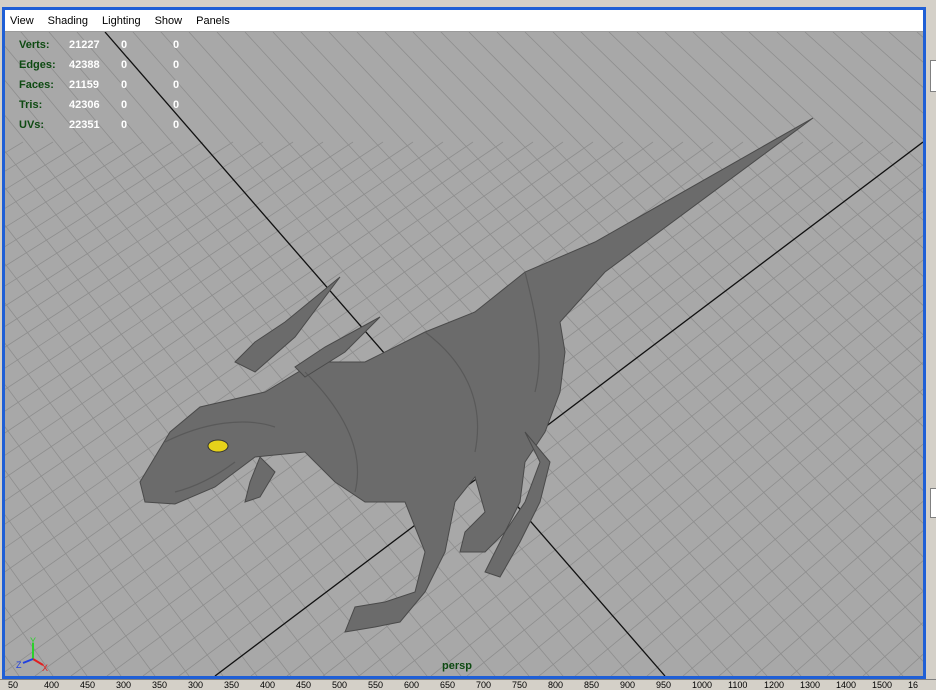  Describe the element at coordinates (99, 125) in the screenshot. I see `hud-row-uvs: UVs: 22351 0 0` at that location.